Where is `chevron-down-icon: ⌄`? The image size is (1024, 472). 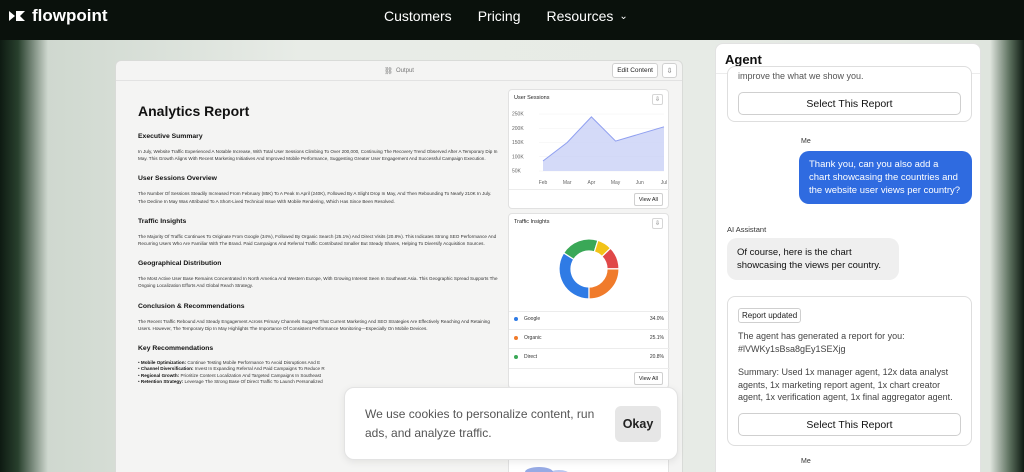 chevron-down-icon: ⌄ is located at coordinates (623, 16).